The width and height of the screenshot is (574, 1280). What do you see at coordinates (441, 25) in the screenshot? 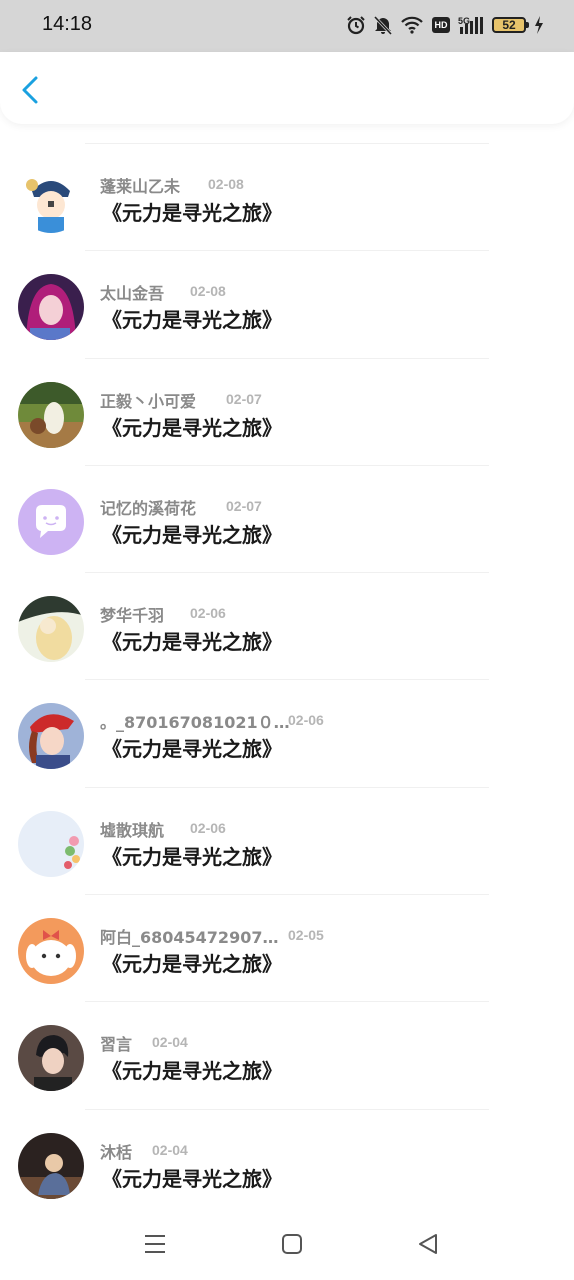
I see `hd-badge: HD` at bounding box center [441, 25].